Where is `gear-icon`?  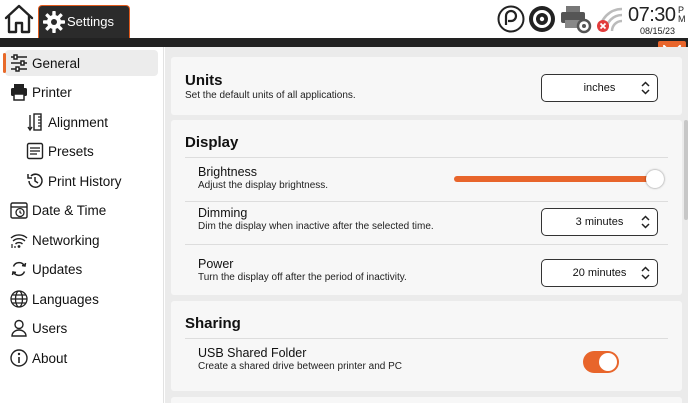 gear-icon is located at coordinates (54, 22).